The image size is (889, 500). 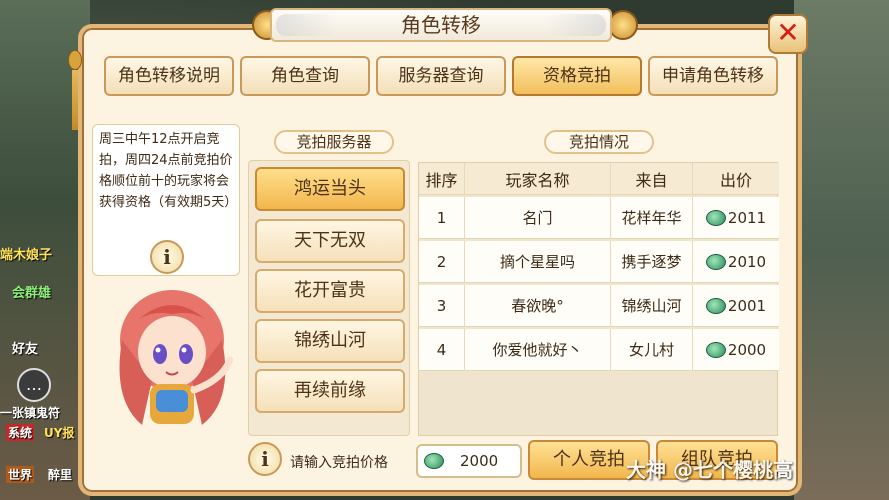 What do you see at coordinates (736, 349) in the screenshot?
I see `bid-cell: 2000` at bounding box center [736, 349].